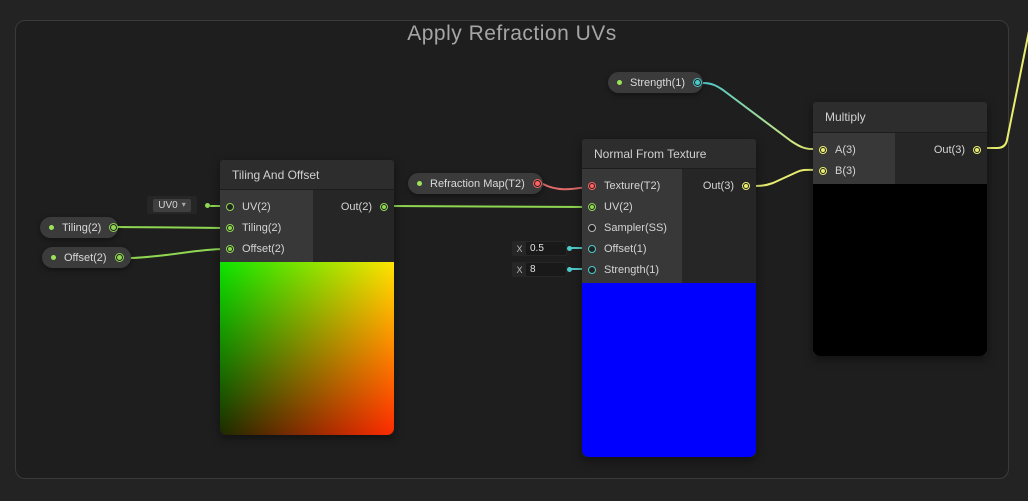  I want to click on property-label: Tiling(2), so click(82, 227).